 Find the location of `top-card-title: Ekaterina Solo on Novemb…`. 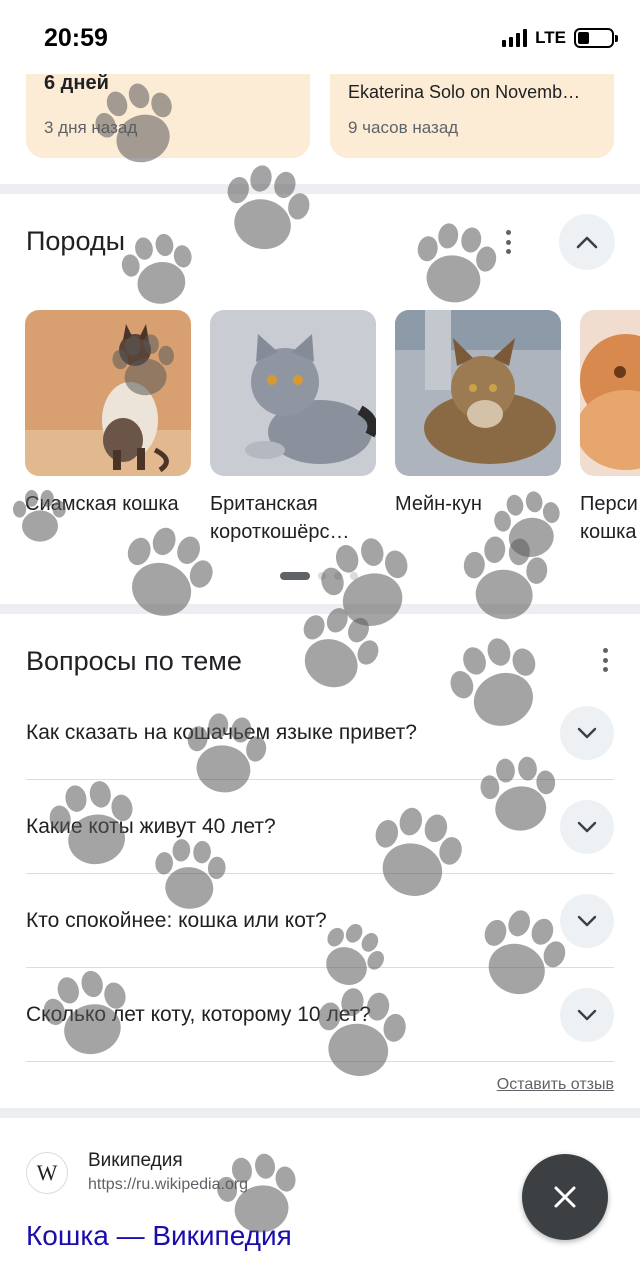

top-card-title: Ekaterina Solo on Novemb… is located at coordinates (464, 92).